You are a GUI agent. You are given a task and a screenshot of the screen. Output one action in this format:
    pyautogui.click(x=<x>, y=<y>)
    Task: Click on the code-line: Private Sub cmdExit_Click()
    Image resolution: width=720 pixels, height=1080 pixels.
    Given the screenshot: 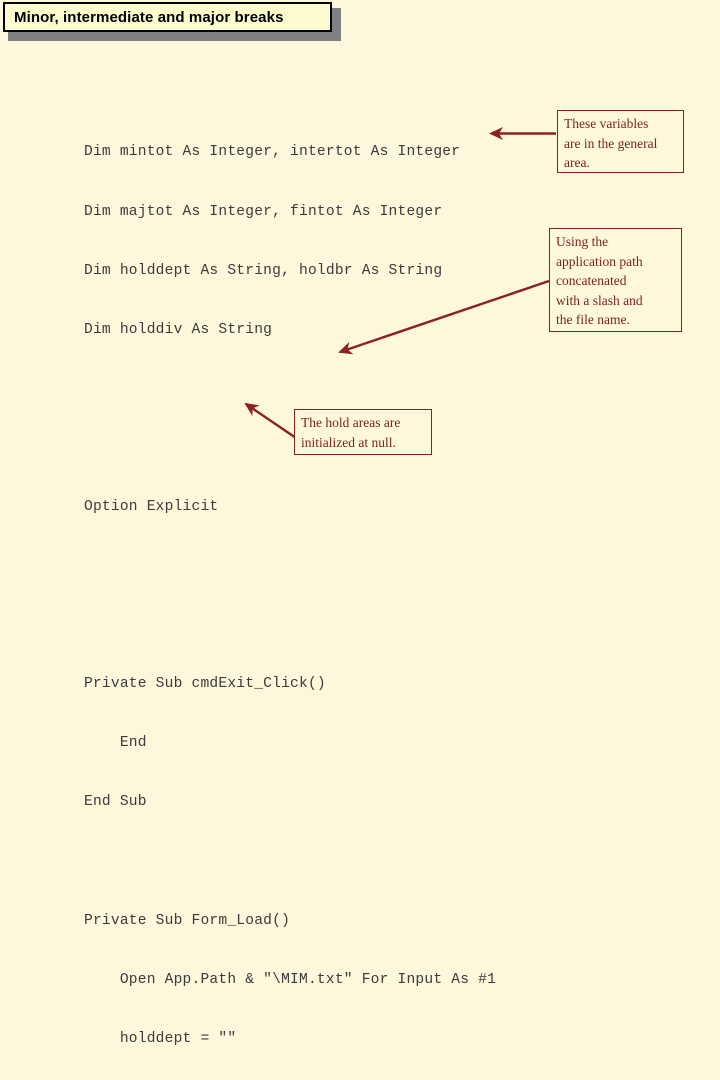 What is the action you would take?
    pyautogui.click(x=205, y=684)
    